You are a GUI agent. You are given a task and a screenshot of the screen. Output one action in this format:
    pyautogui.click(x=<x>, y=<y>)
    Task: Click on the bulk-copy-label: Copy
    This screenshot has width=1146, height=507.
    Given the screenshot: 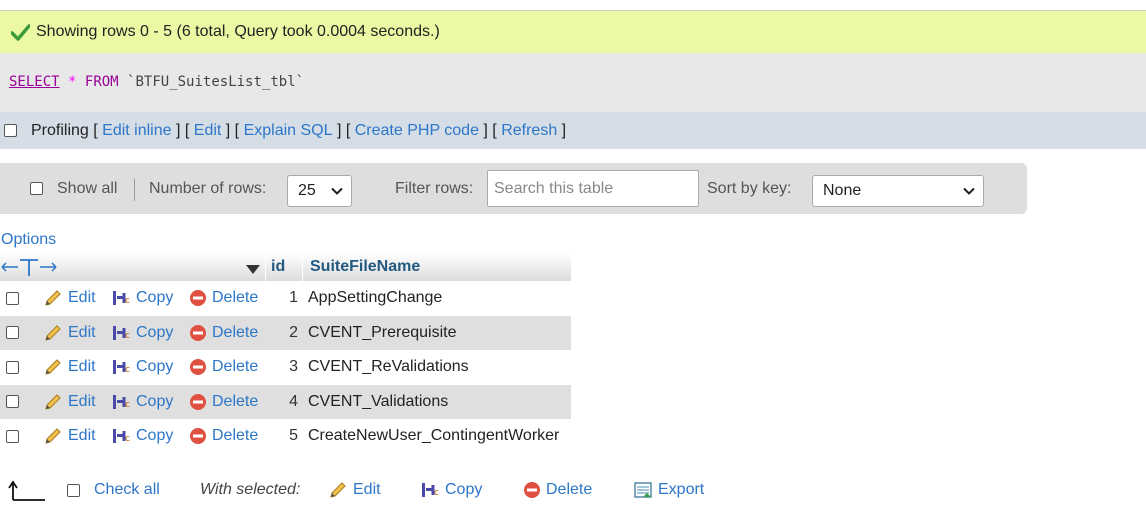 What is the action you would take?
    pyautogui.click(x=464, y=489)
    